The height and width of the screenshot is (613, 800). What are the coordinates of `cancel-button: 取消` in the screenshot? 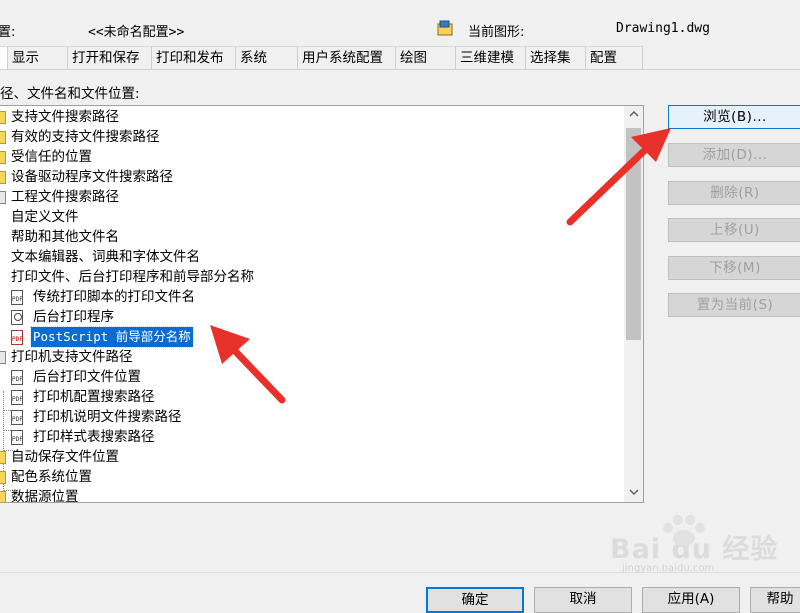 It's located at (583, 600).